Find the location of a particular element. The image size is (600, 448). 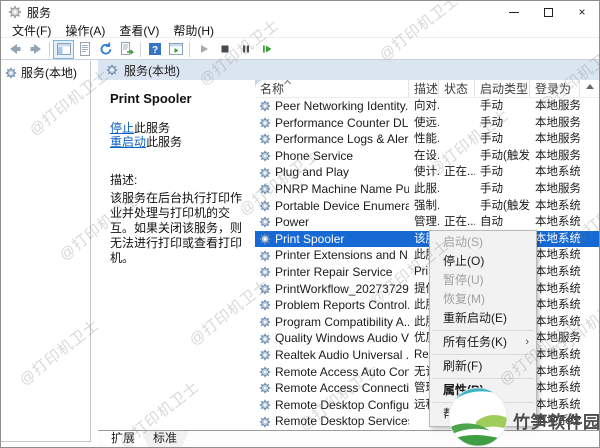

close-button: × is located at coordinates (582, 12).